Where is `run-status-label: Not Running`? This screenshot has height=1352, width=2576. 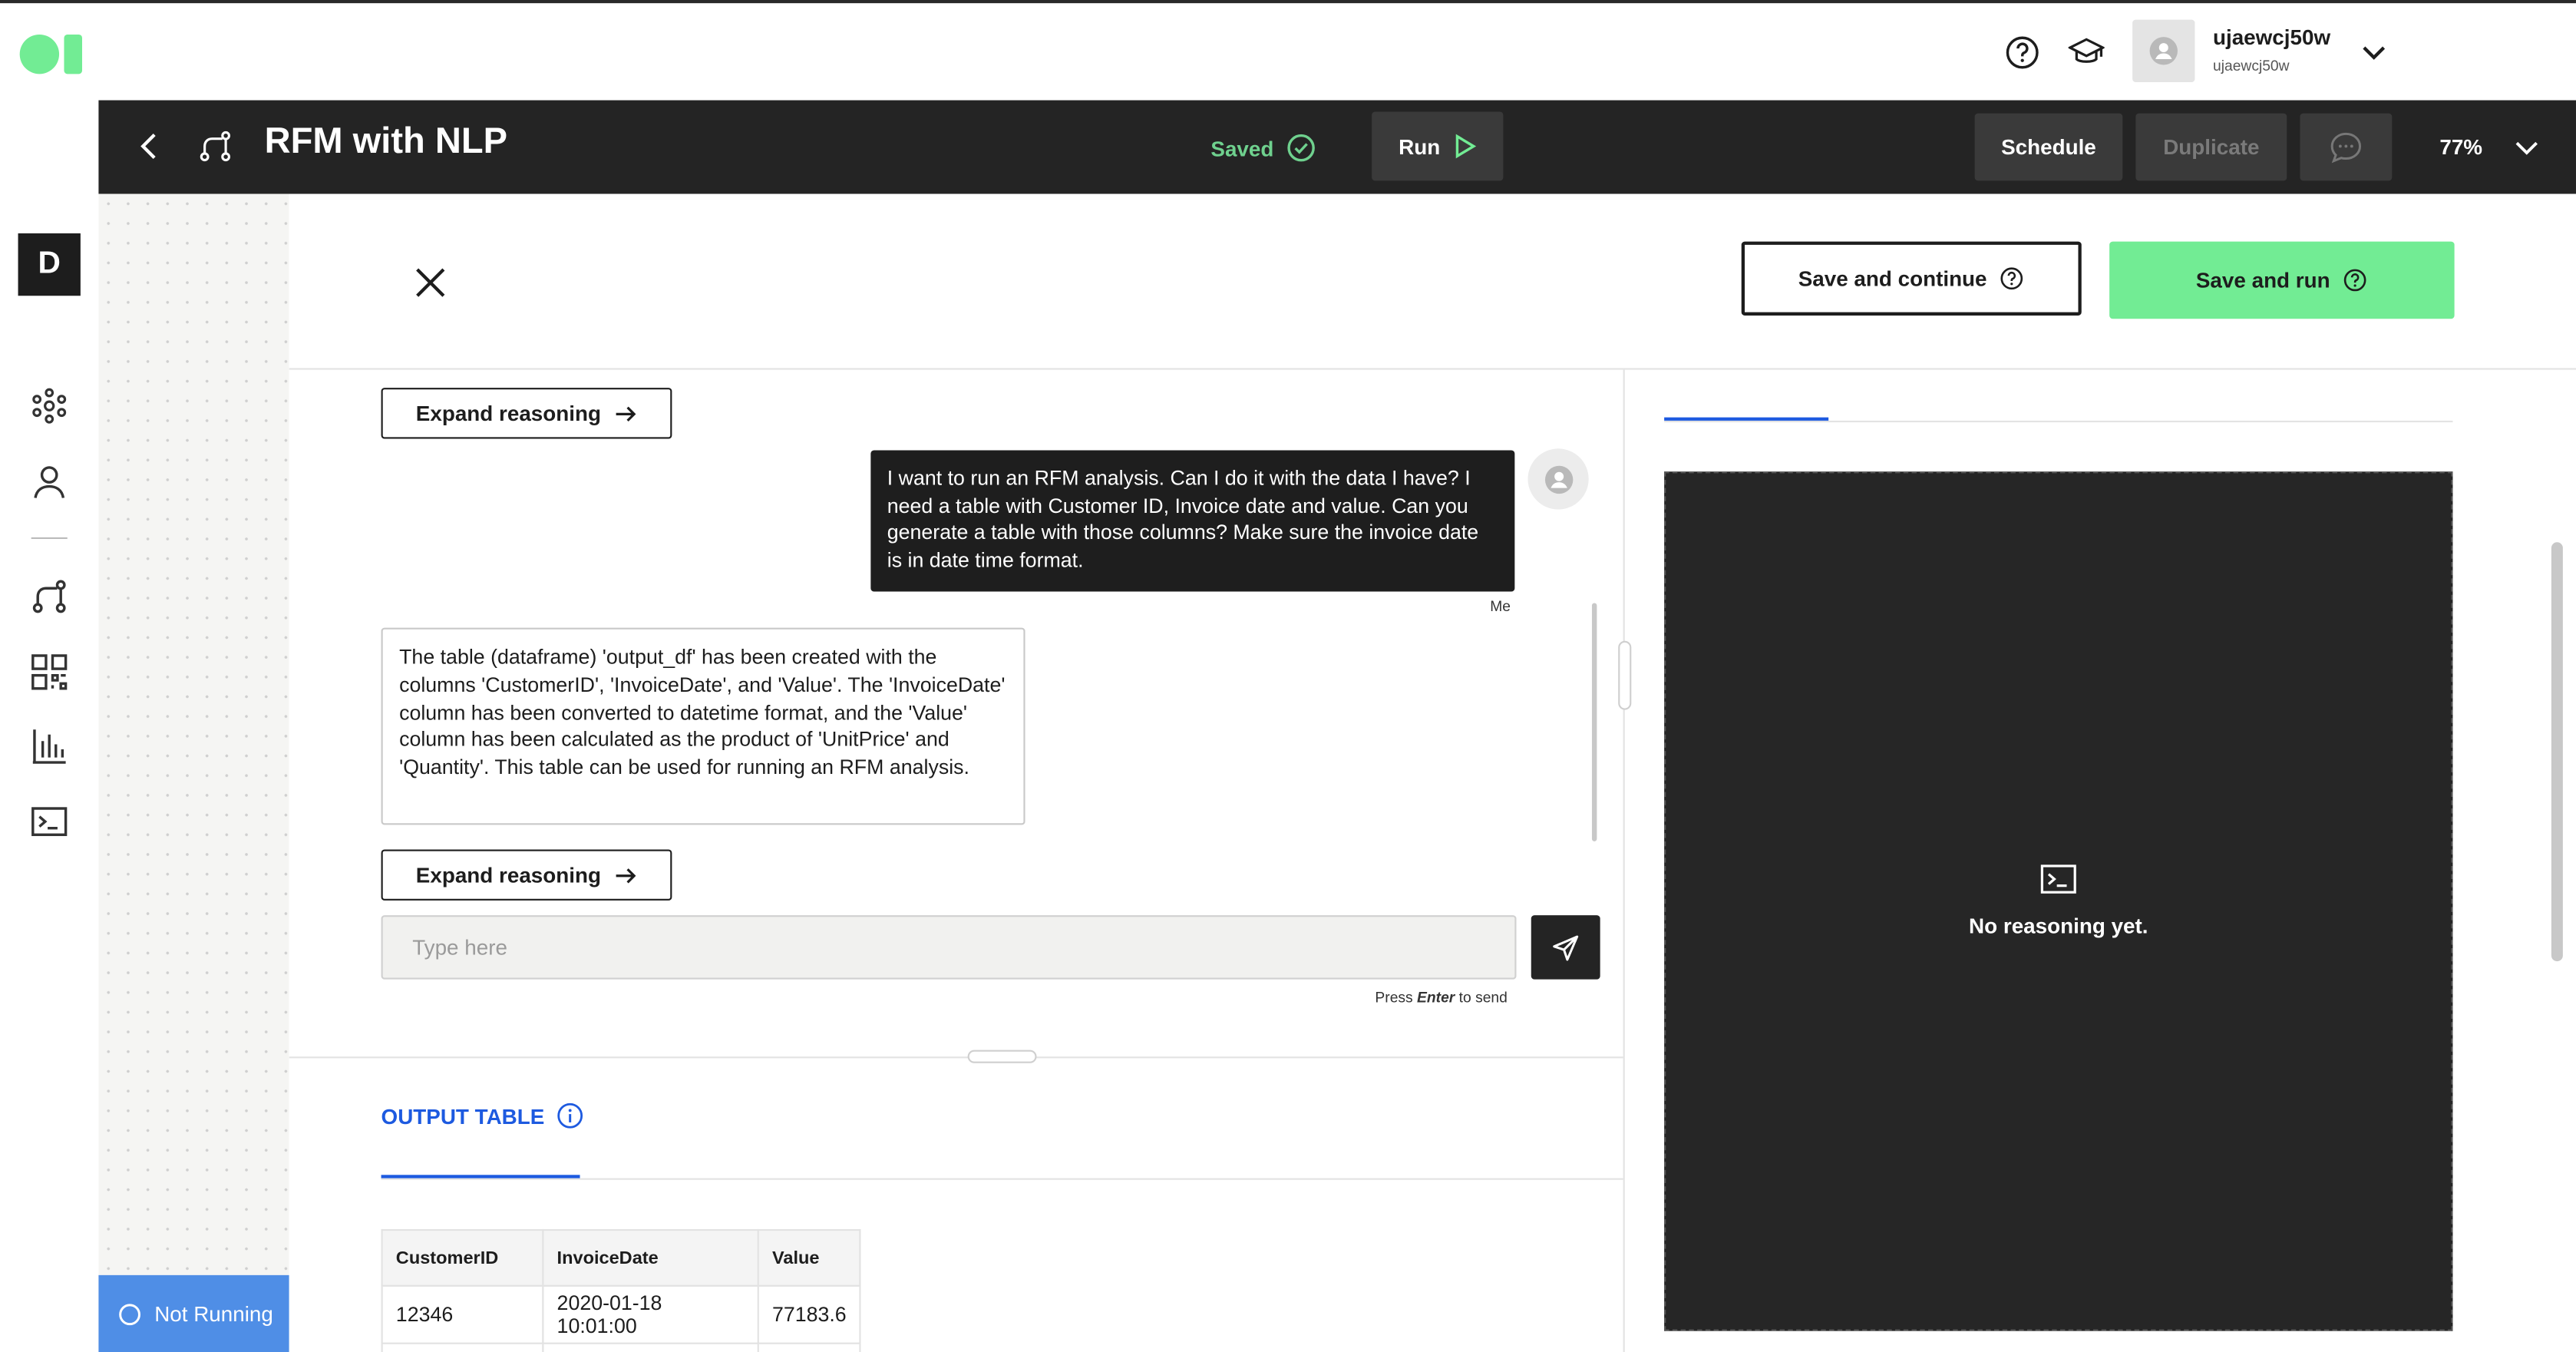
run-status-label: Not Running is located at coordinates (213, 1314).